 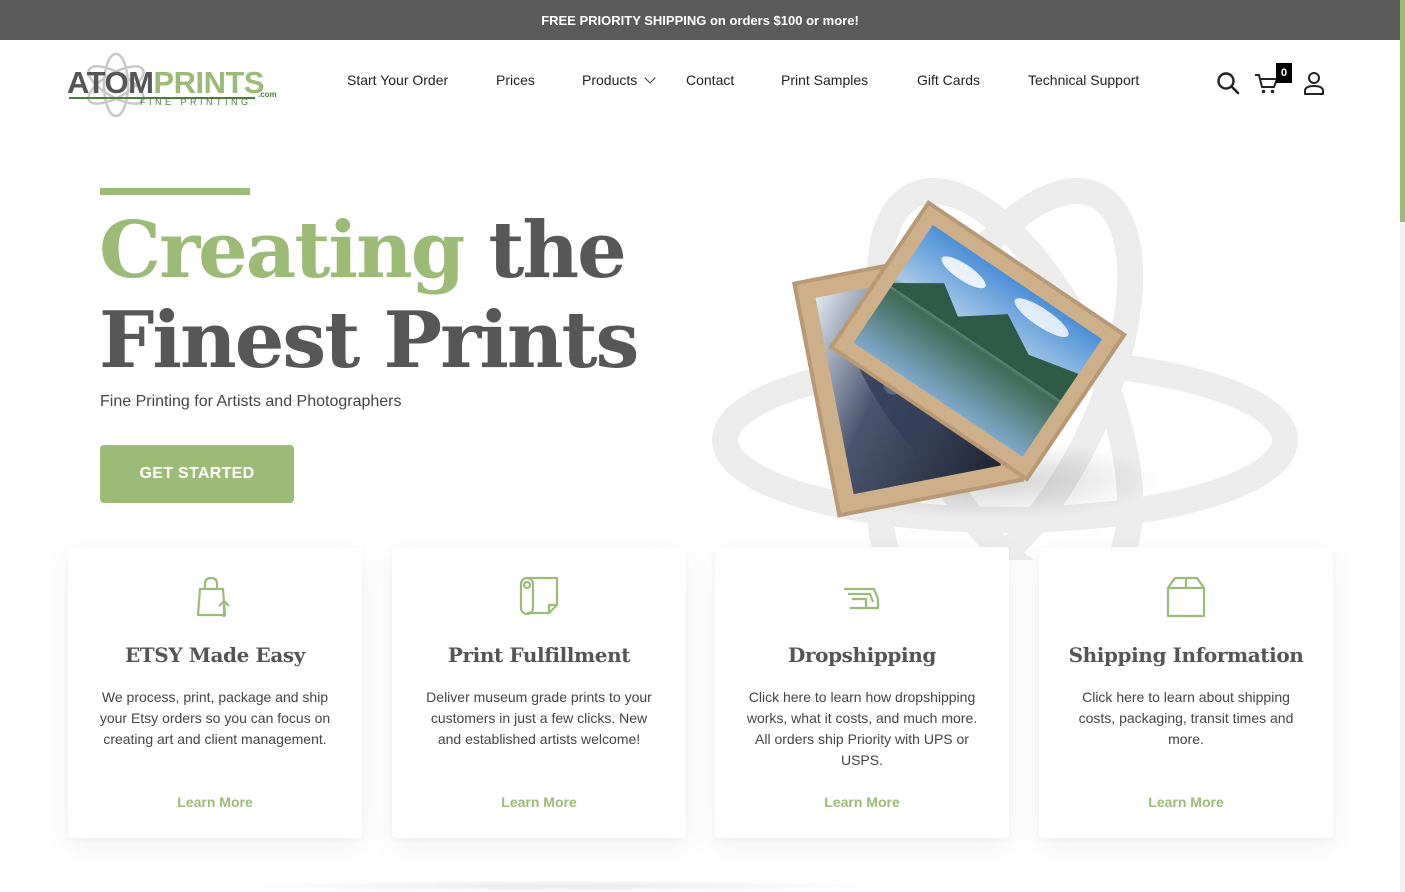 What do you see at coordinates (1228, 83) in the screenshot?
I see `search-icon` at bounding box center [1228, 83].